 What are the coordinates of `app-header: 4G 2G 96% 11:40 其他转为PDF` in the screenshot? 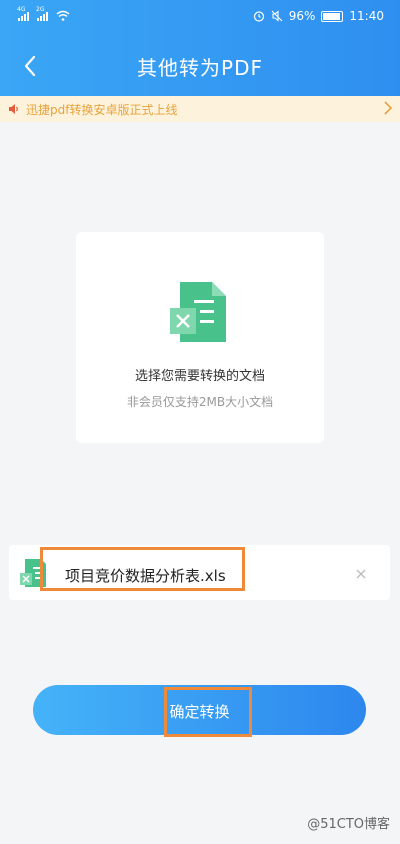 It's located at (200, 48).